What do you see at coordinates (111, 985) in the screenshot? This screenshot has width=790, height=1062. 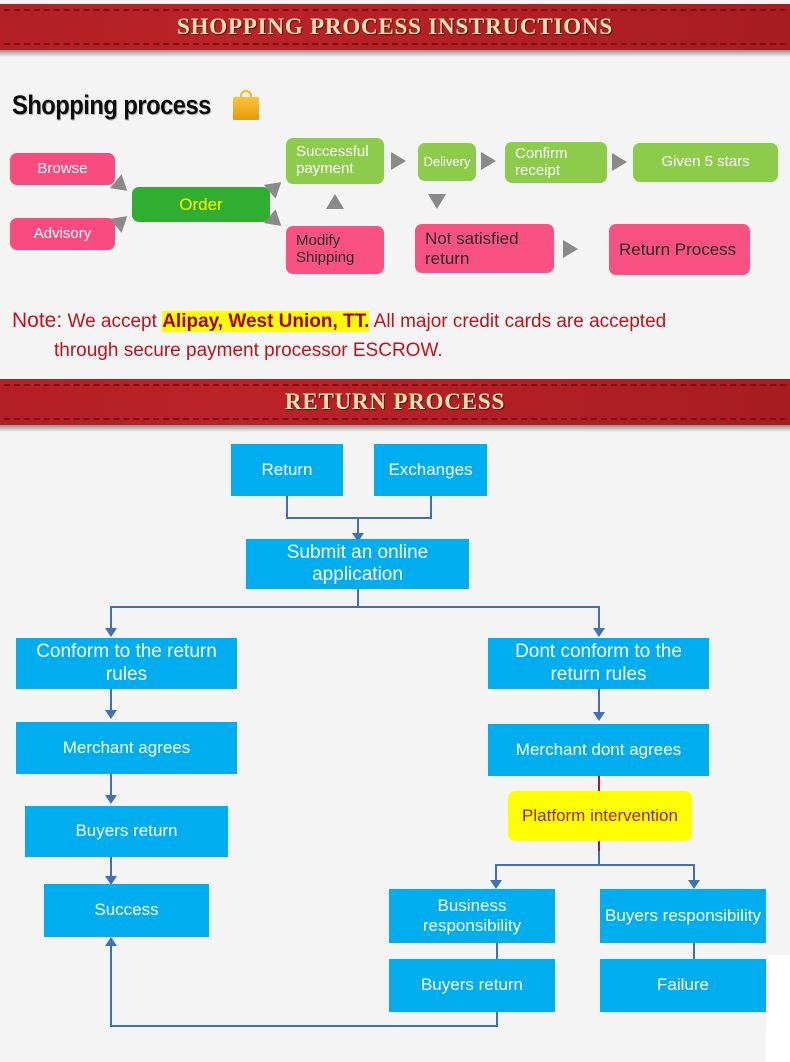 I see `conn-loop-vertical` at bounding box center [111, 985].